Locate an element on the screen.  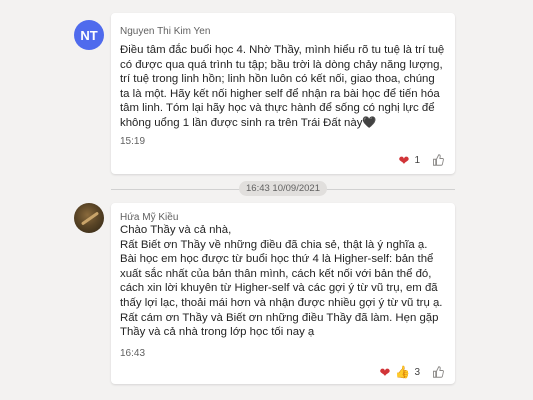
reaction-count: 3 is located at coordinates (417, 372).